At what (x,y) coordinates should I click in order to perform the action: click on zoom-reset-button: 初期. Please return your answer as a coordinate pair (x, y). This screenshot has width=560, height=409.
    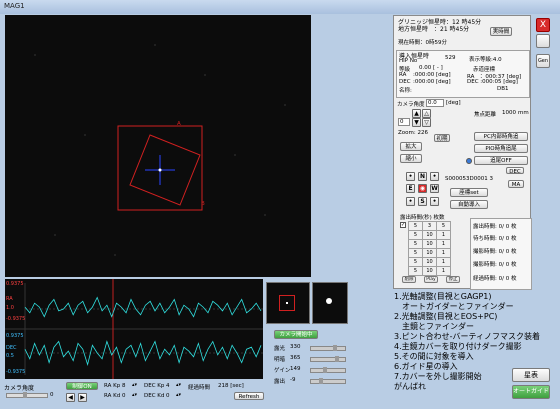
    Looking at the image, I should click on (442, 138).